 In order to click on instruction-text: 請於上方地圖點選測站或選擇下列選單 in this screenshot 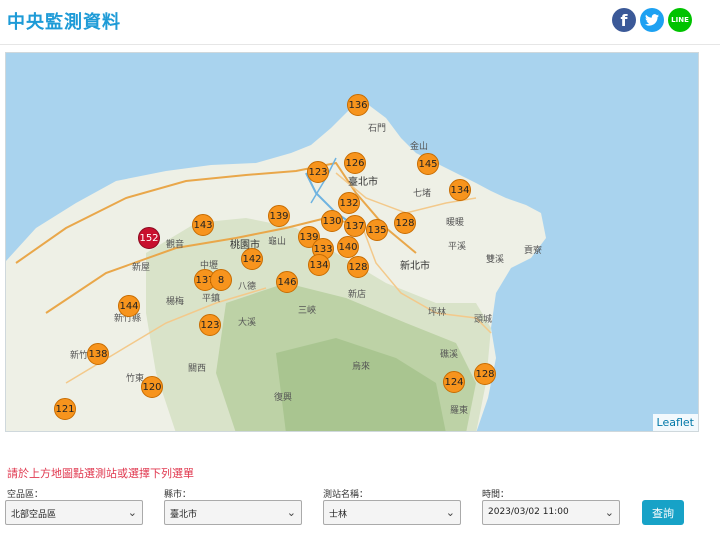, I will do `click(100, 473)`.